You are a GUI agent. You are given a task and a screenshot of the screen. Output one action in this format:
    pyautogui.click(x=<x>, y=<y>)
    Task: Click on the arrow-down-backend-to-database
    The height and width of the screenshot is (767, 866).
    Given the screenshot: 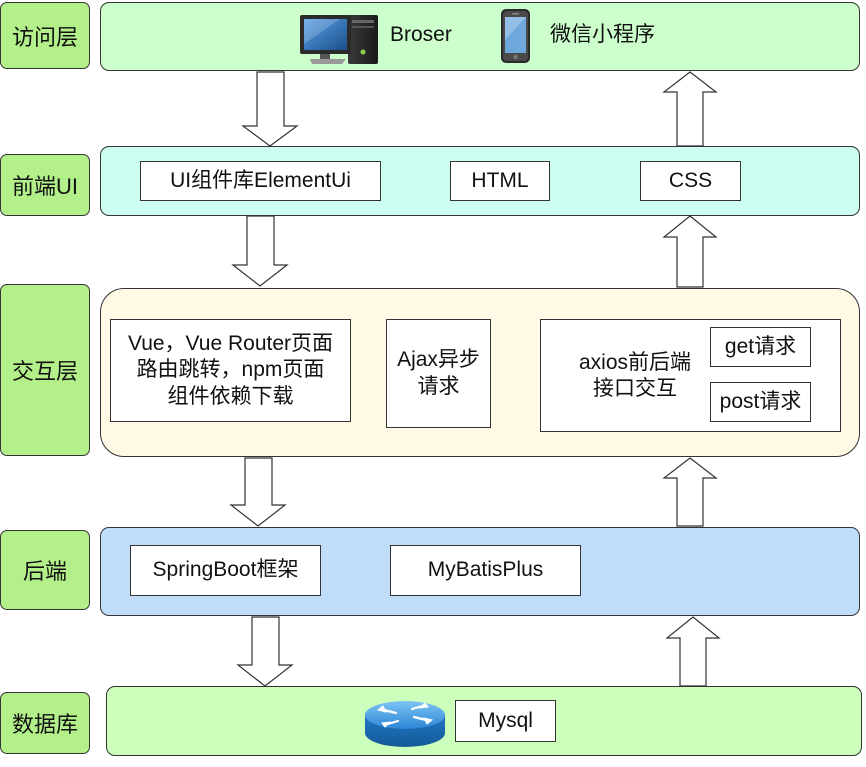 What is the action you would take?
    pyautogui.click(x=265, y=651)
    